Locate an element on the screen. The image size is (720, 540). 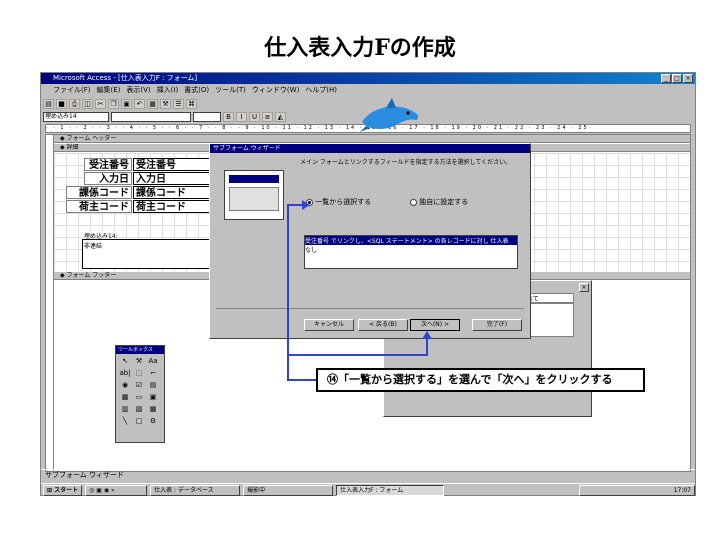
dolphin-assistant-icon is located at coordinates (389, 115).